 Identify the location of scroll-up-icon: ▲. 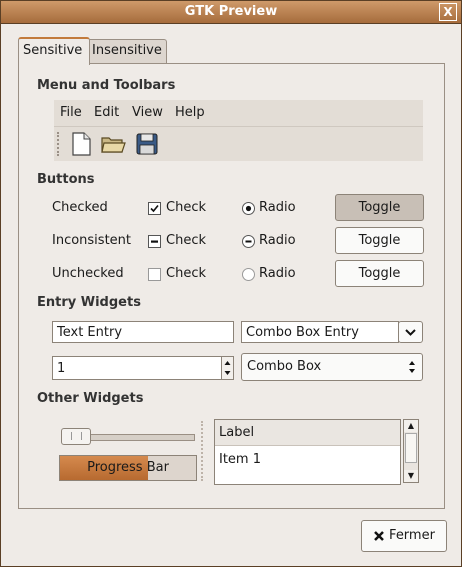
(411, 426).